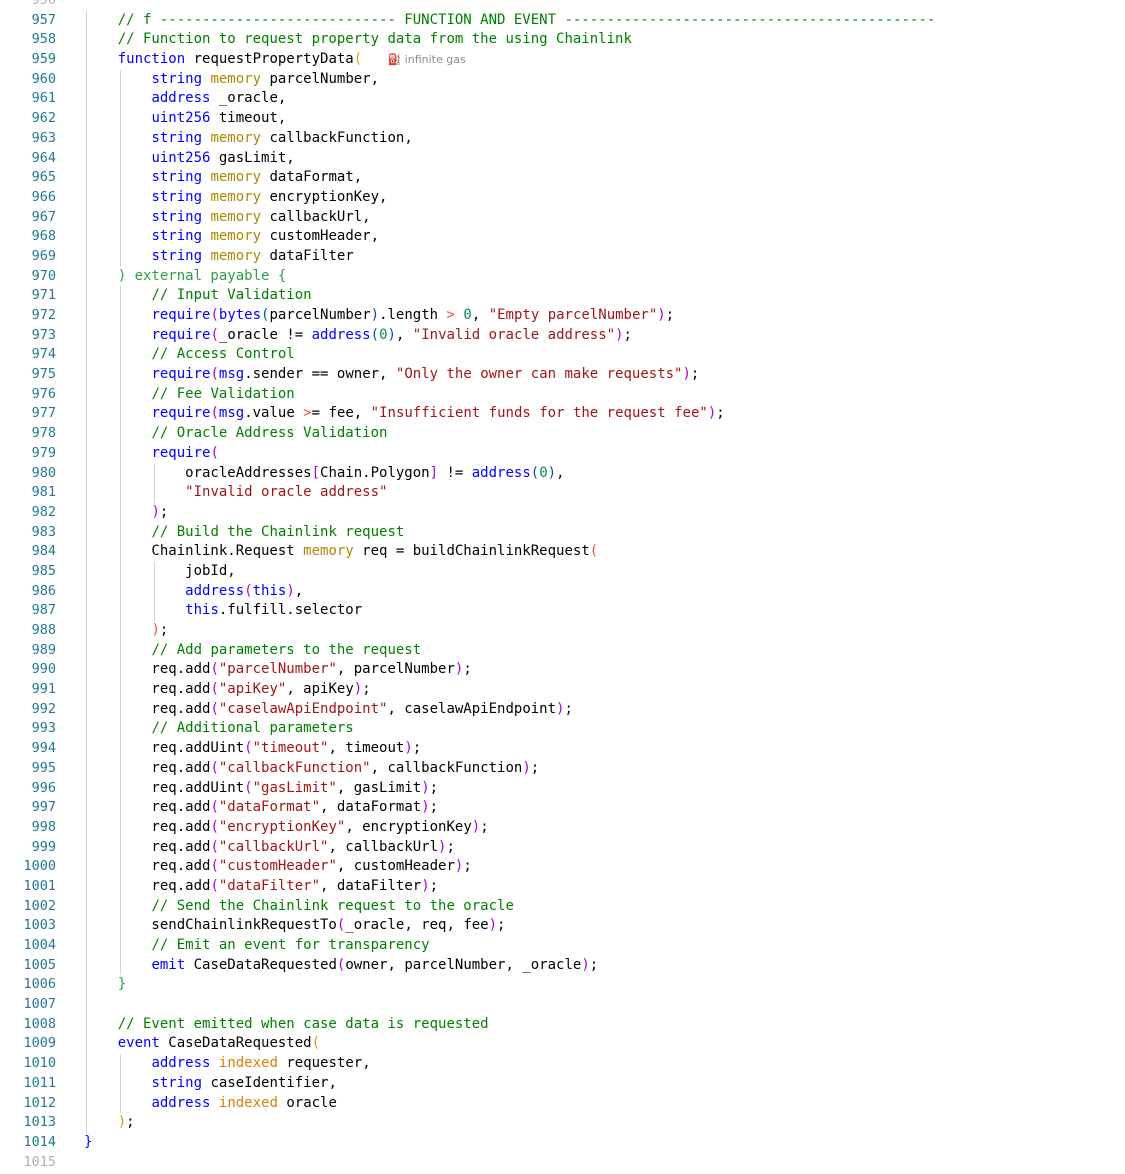 Image resolution: width=1125 pixels, height=1174 pixels. What do you see at coordinates (43, 748) in the screenshot?
I see `line-number: 994` at bounding box center [43, 748].